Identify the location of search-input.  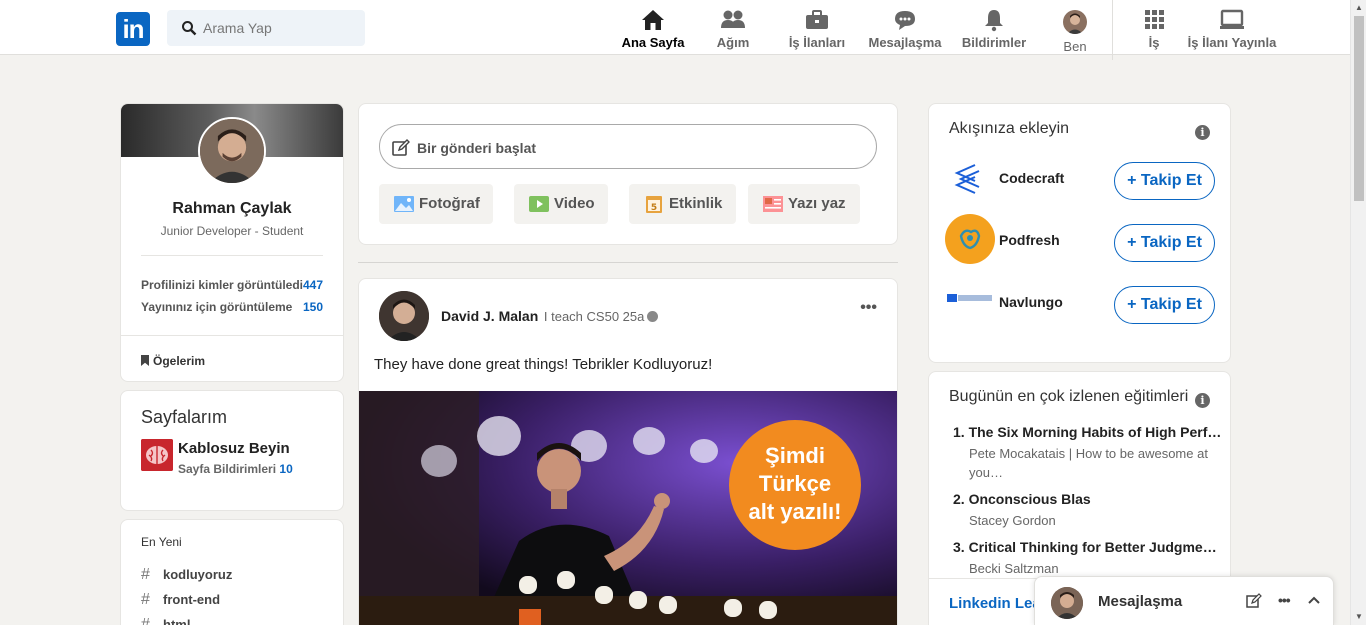
(278, 28).